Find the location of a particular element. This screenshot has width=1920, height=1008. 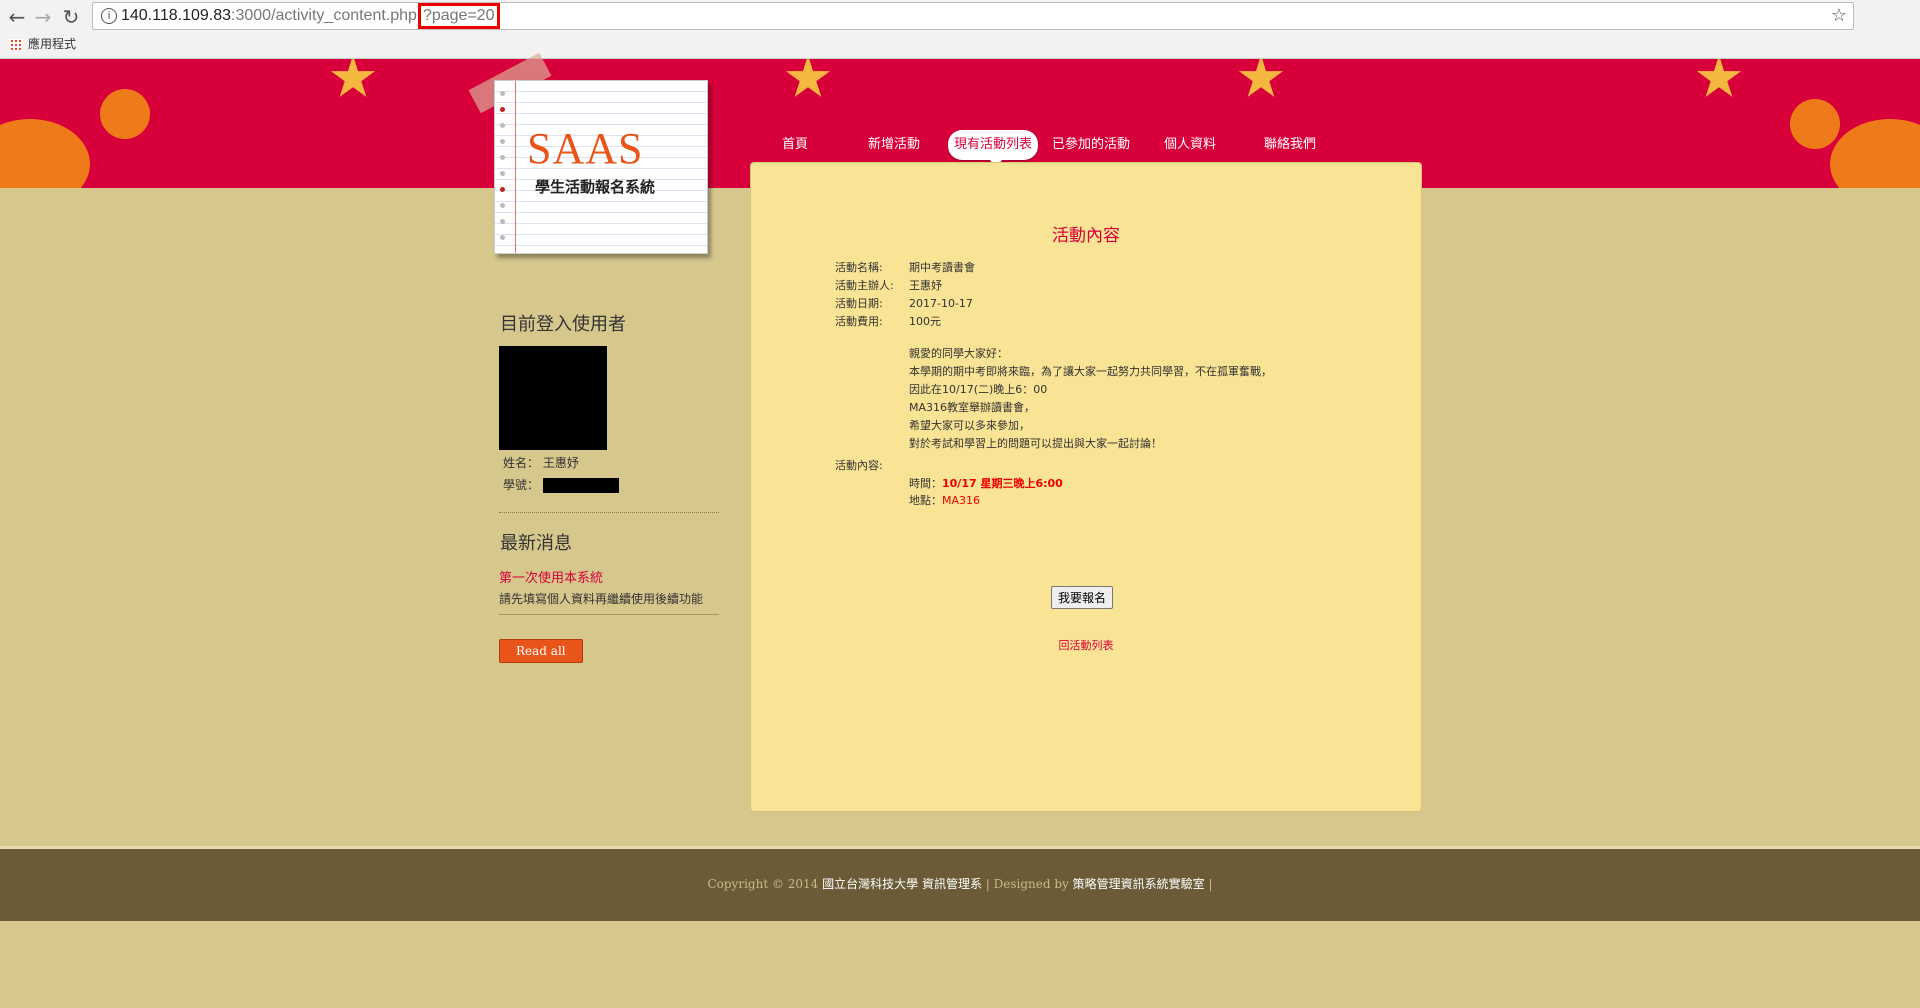

current-user-heading: 目前登入使用者 is located at coordinates (563, 324).